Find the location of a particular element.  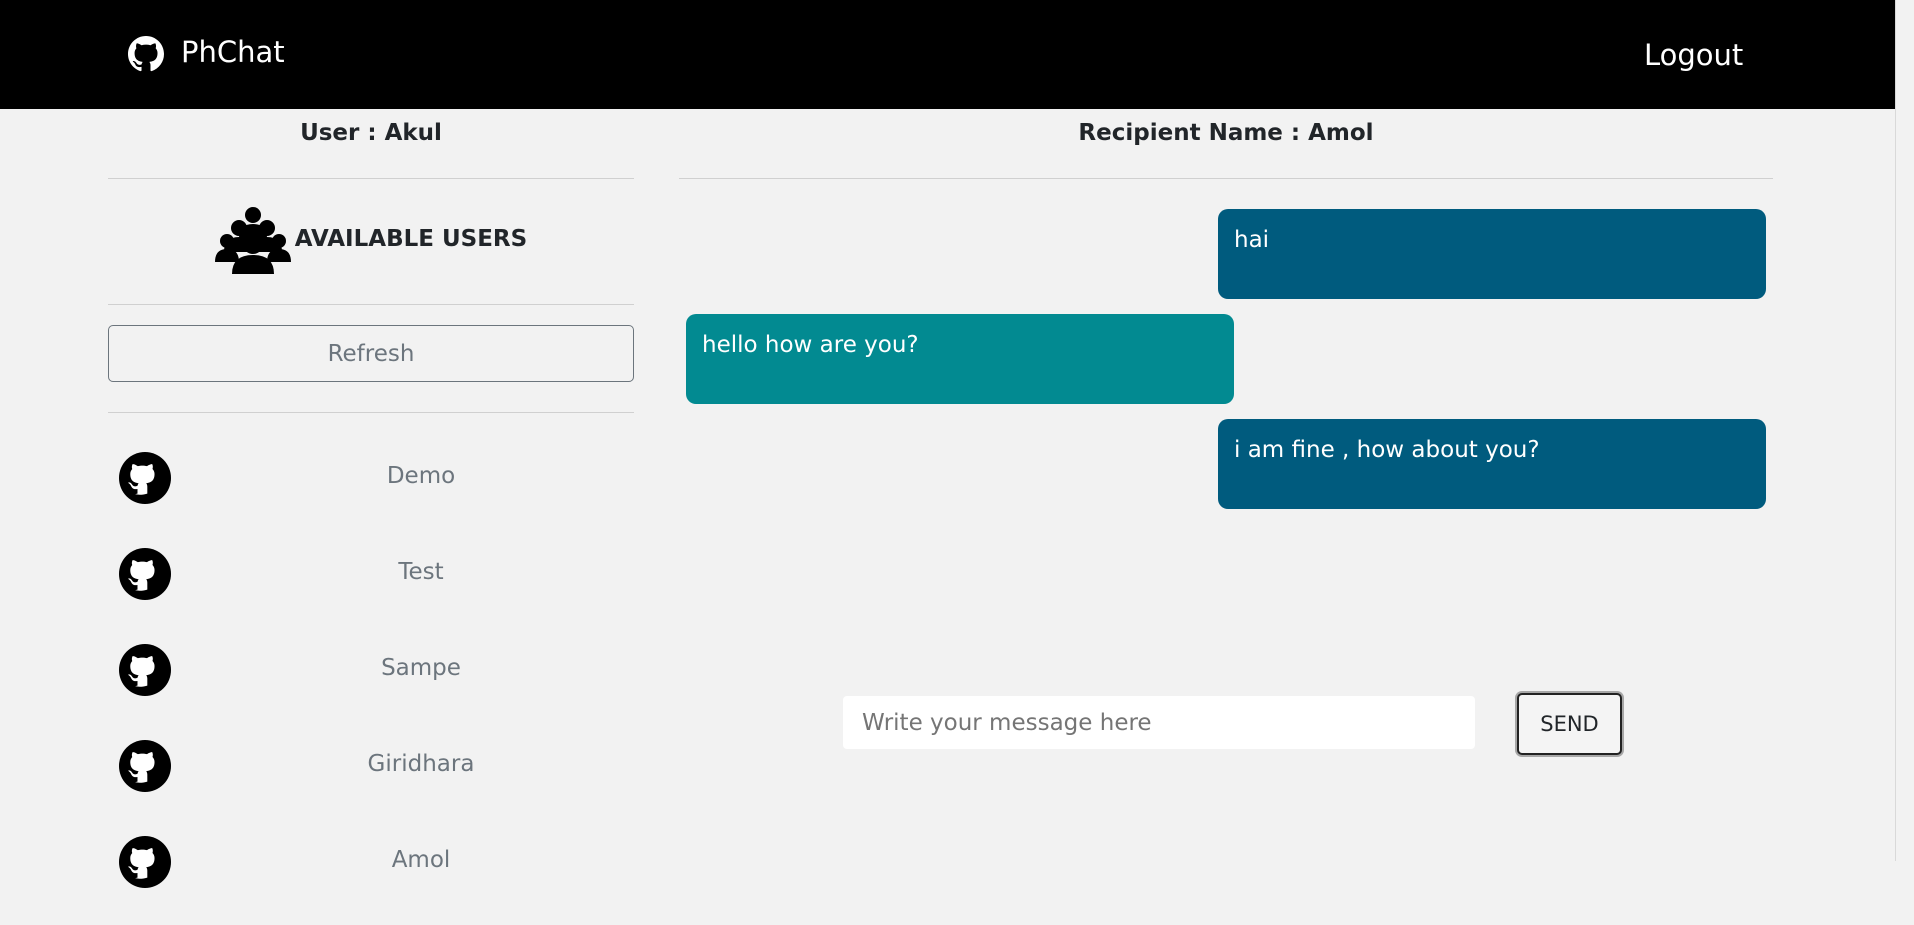

user-list-item: Sampe is located at coordinates (371, 685).